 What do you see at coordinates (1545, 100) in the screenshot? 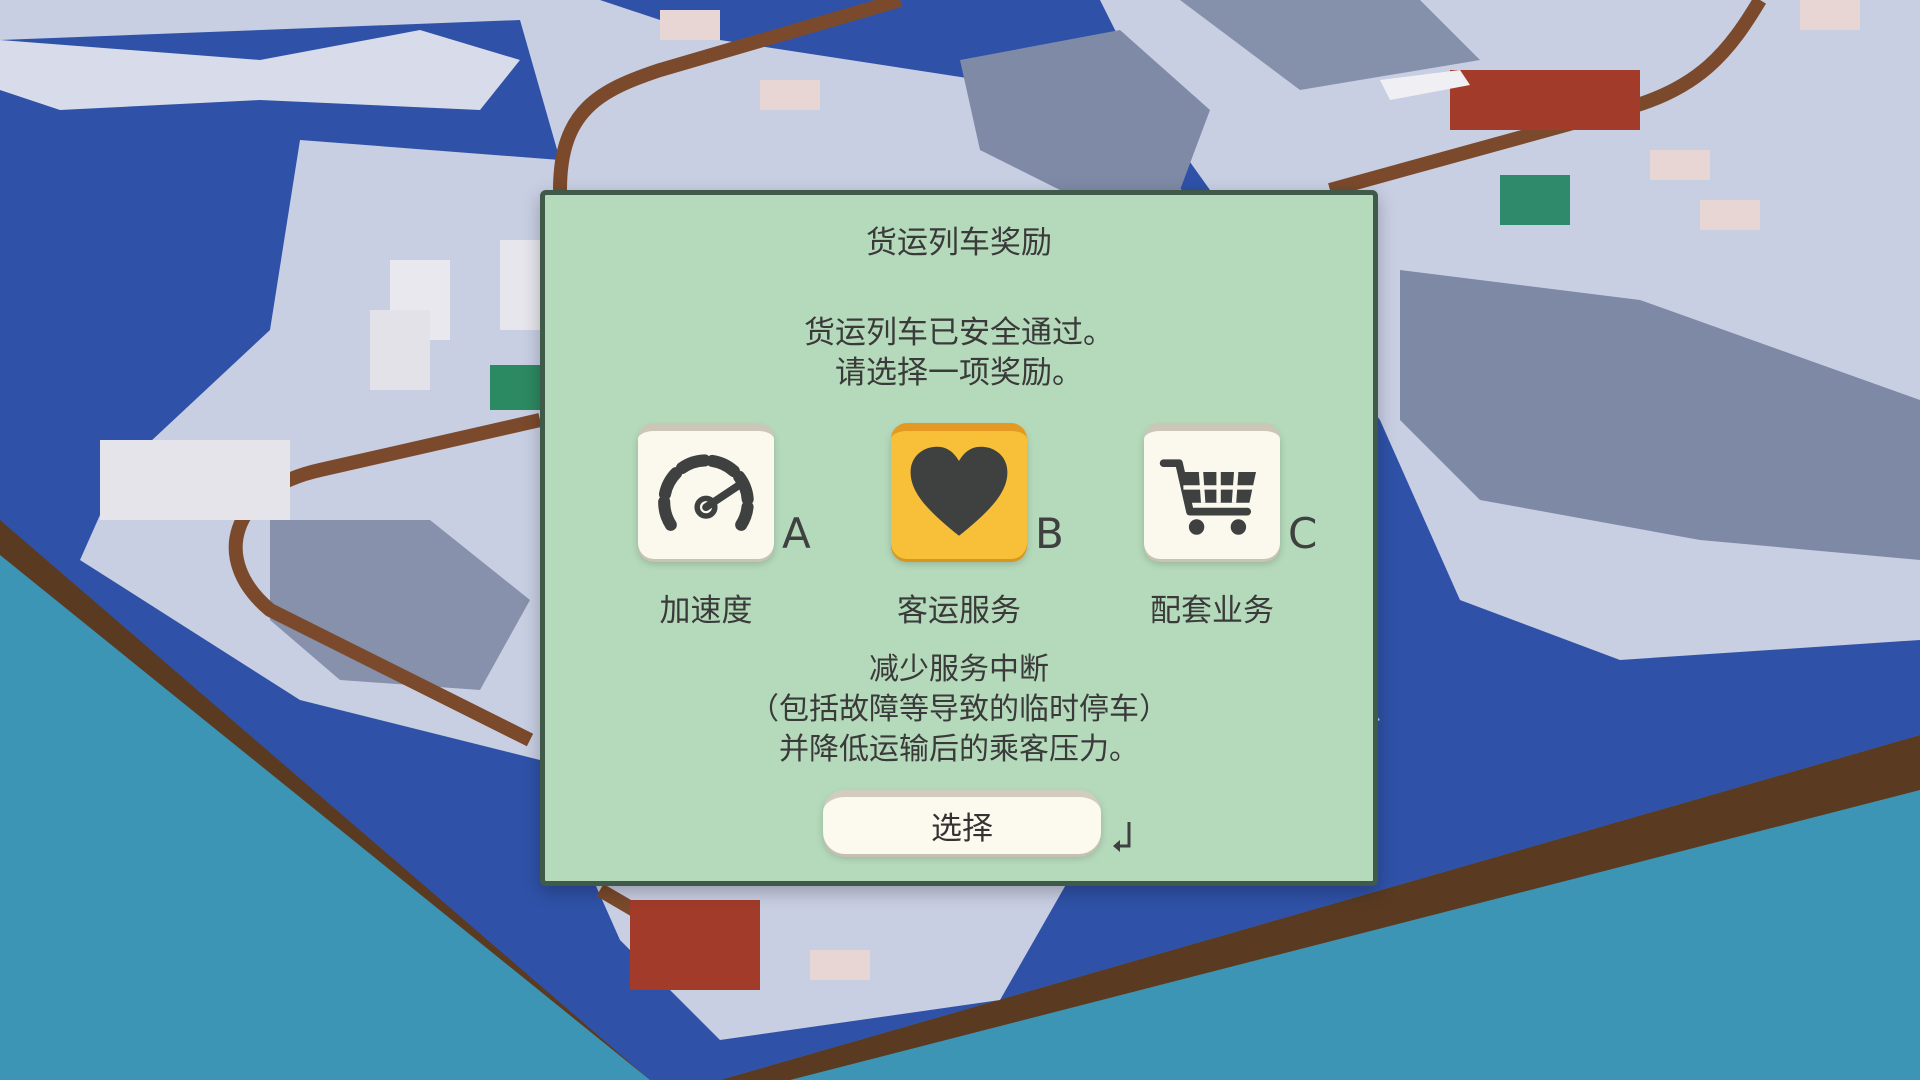
I see `red-station` at bounding box center [1545, 100].